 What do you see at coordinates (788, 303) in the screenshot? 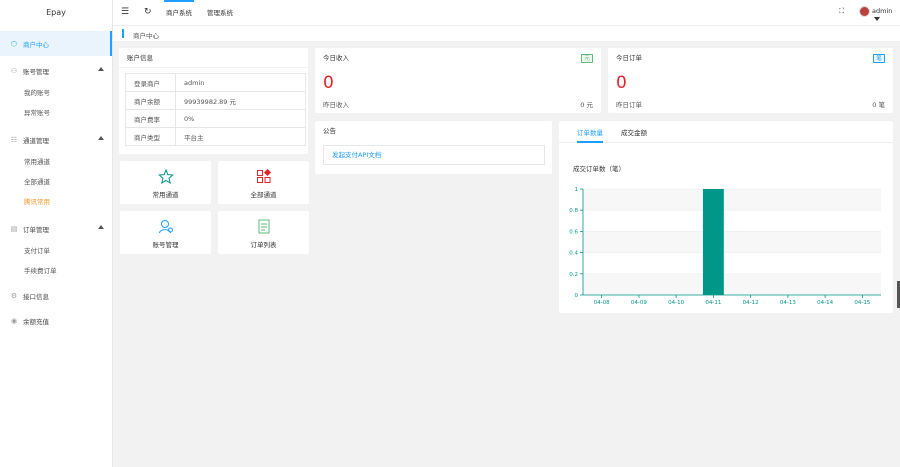
I see `x-tick-label: 04-13` at bounding box center [788, 303].